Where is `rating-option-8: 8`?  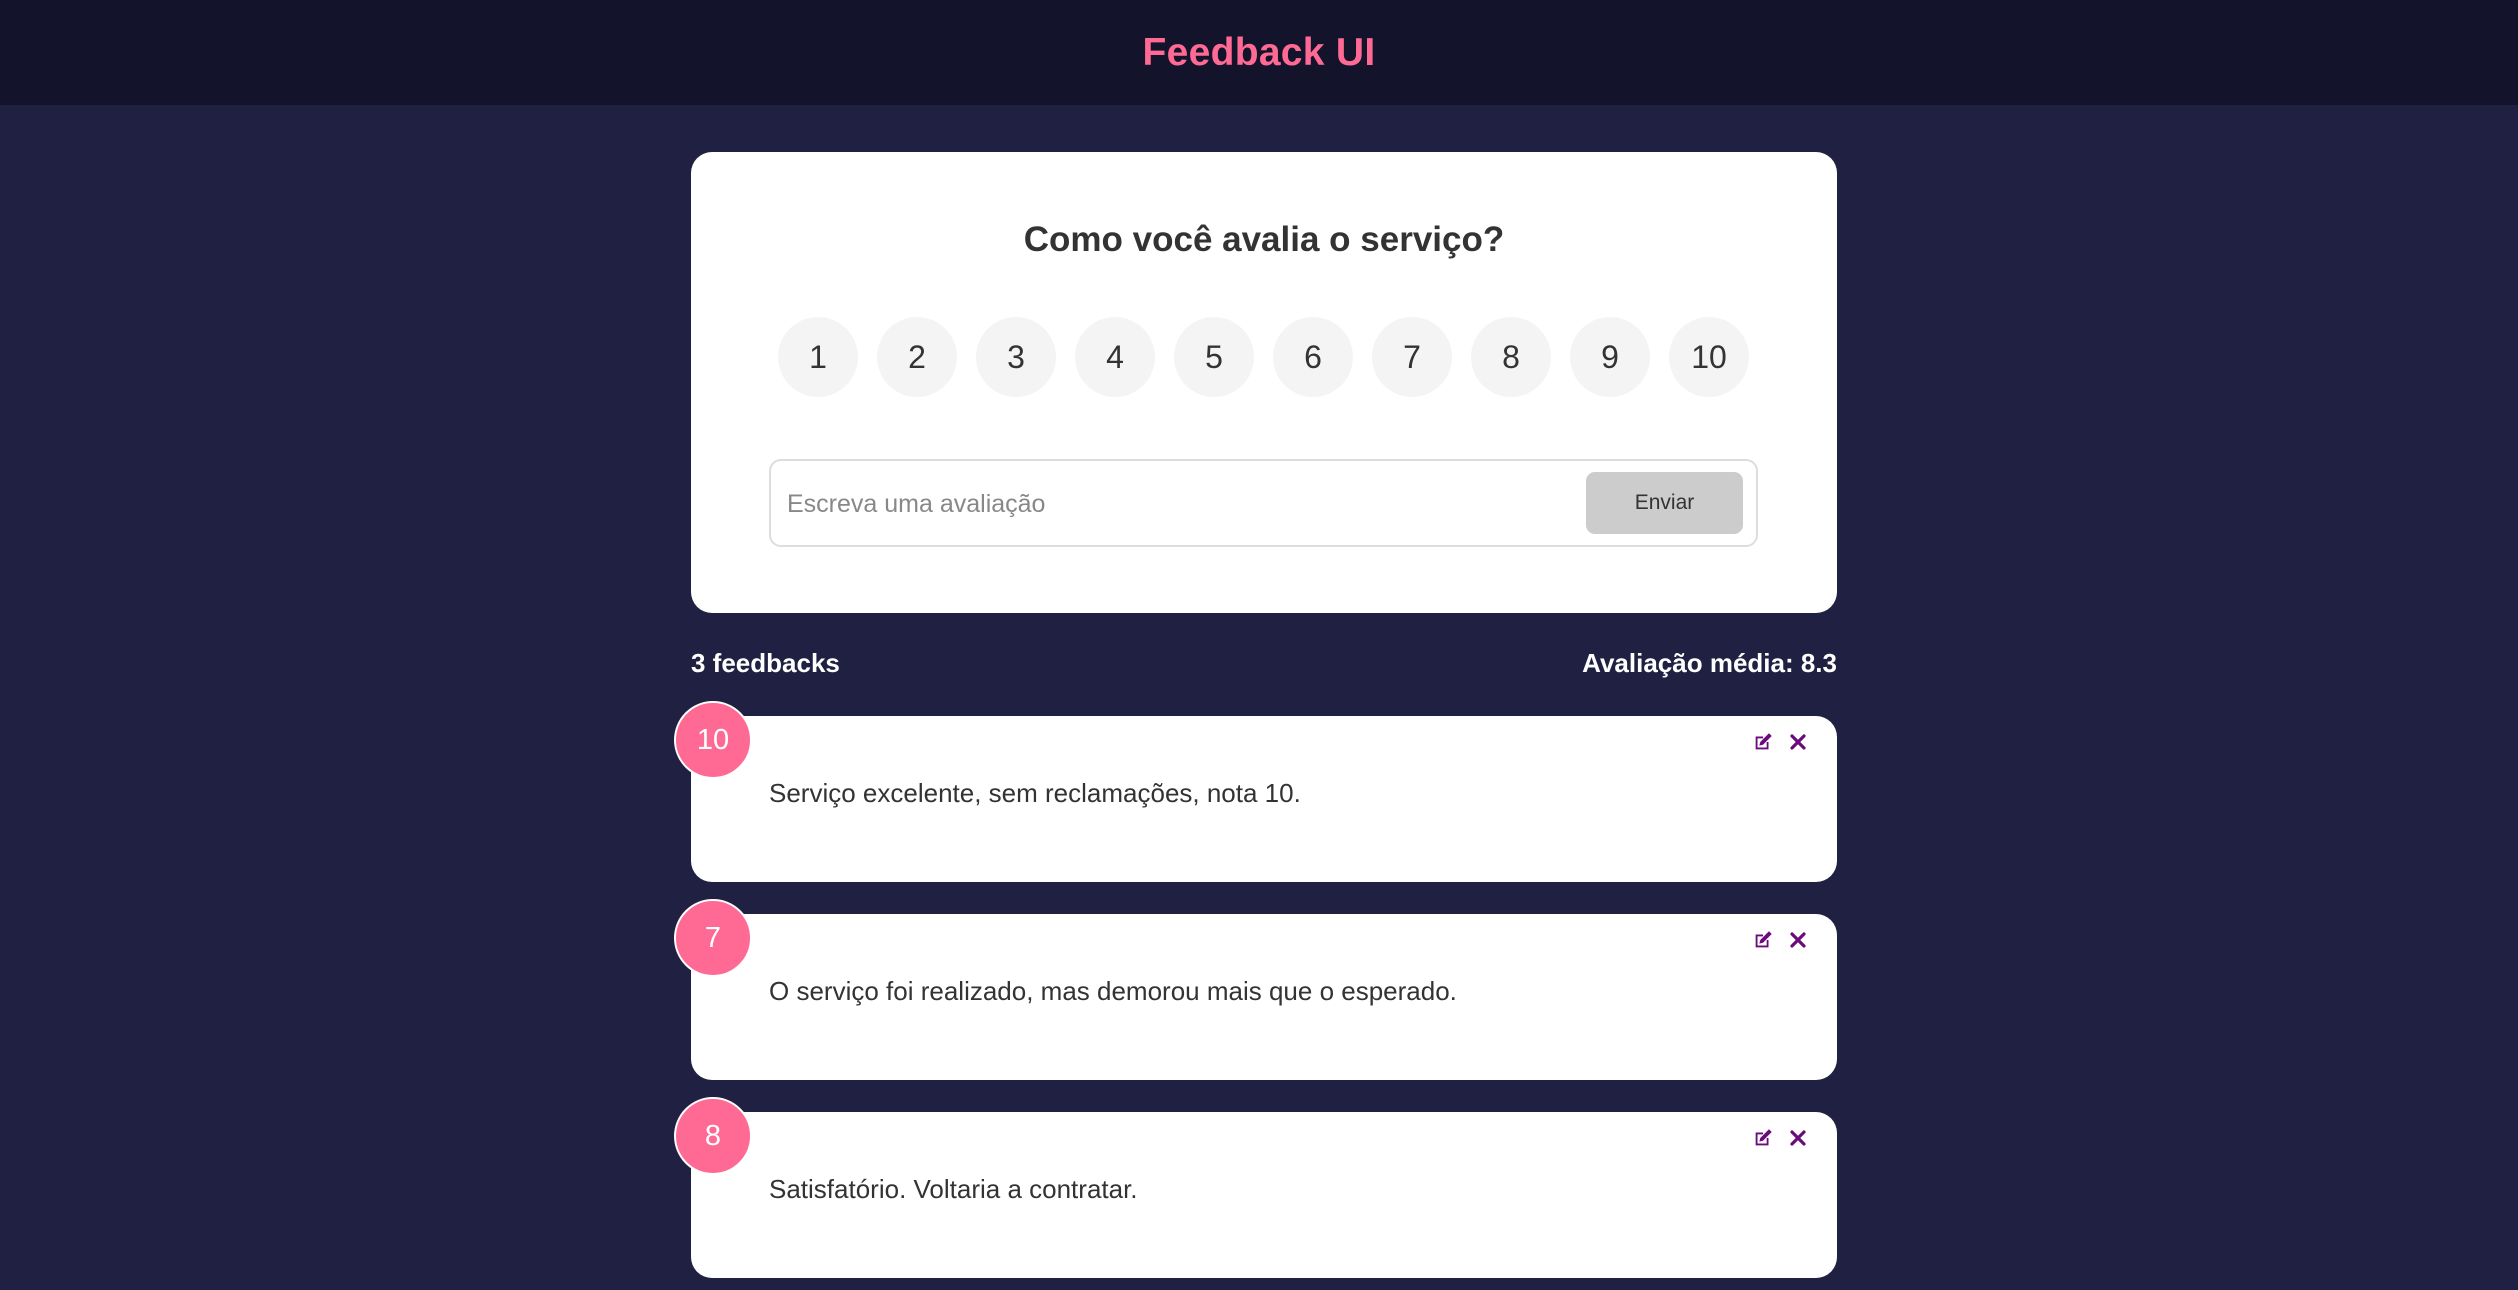 rating-option-8: 8 is located at coordinates (1511, 357).